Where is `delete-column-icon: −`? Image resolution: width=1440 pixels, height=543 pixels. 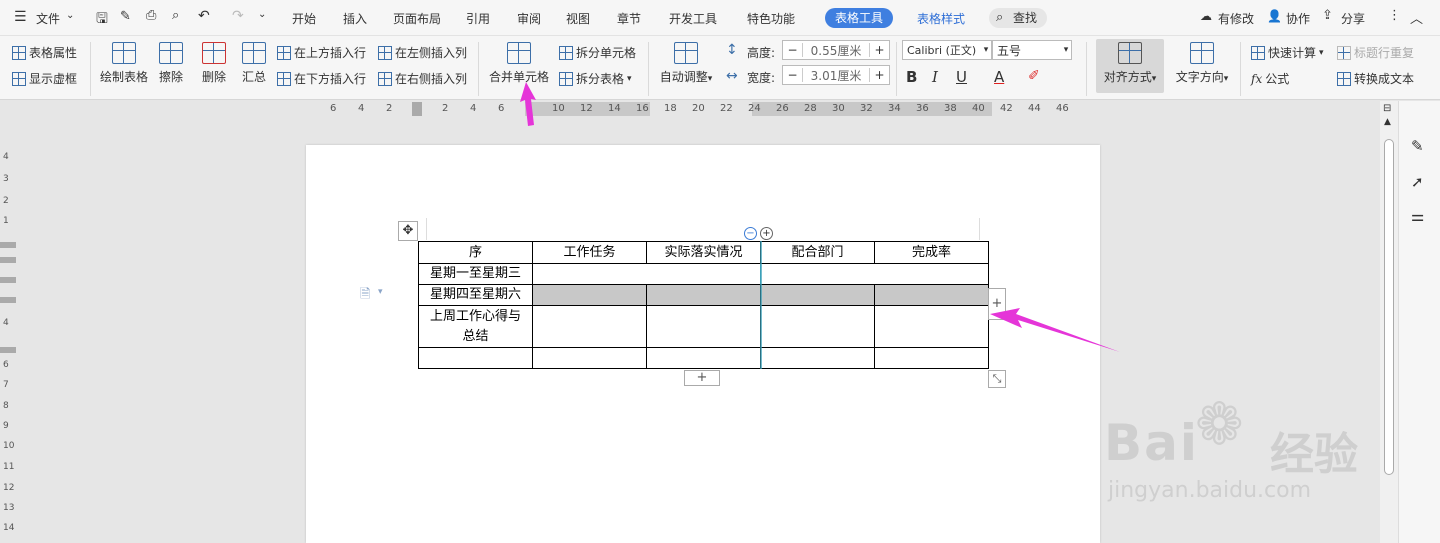 delete-column-icon: − is located at coordinates (750, 233).